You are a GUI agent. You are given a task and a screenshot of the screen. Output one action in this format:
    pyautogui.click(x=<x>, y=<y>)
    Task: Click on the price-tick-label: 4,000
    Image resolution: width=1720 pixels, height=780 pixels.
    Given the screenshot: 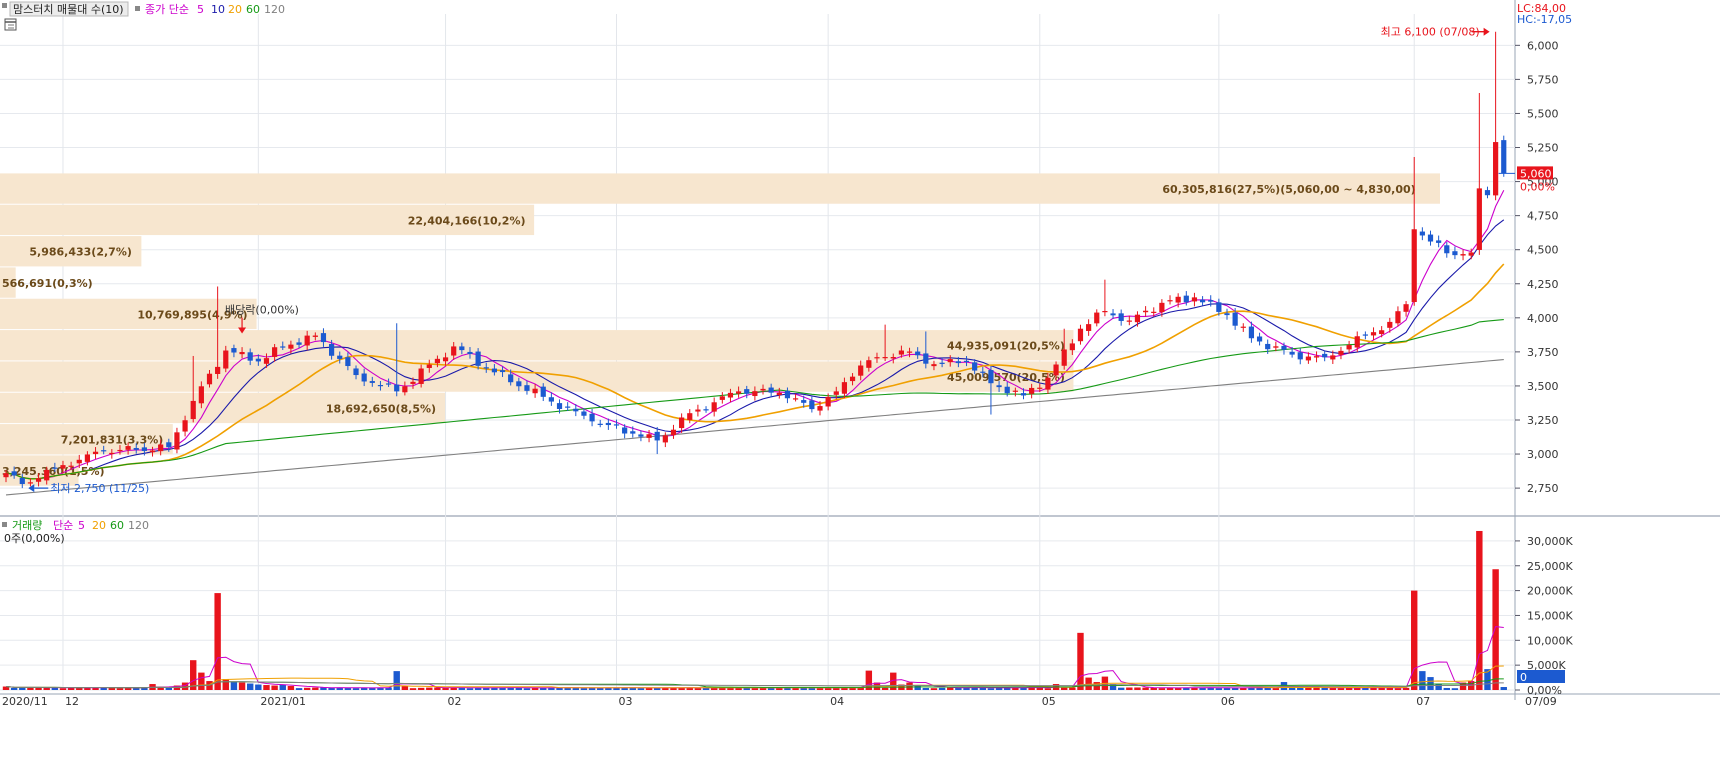 What is the action you would take?
    pyautogui.click(x=1543, y=318)
    